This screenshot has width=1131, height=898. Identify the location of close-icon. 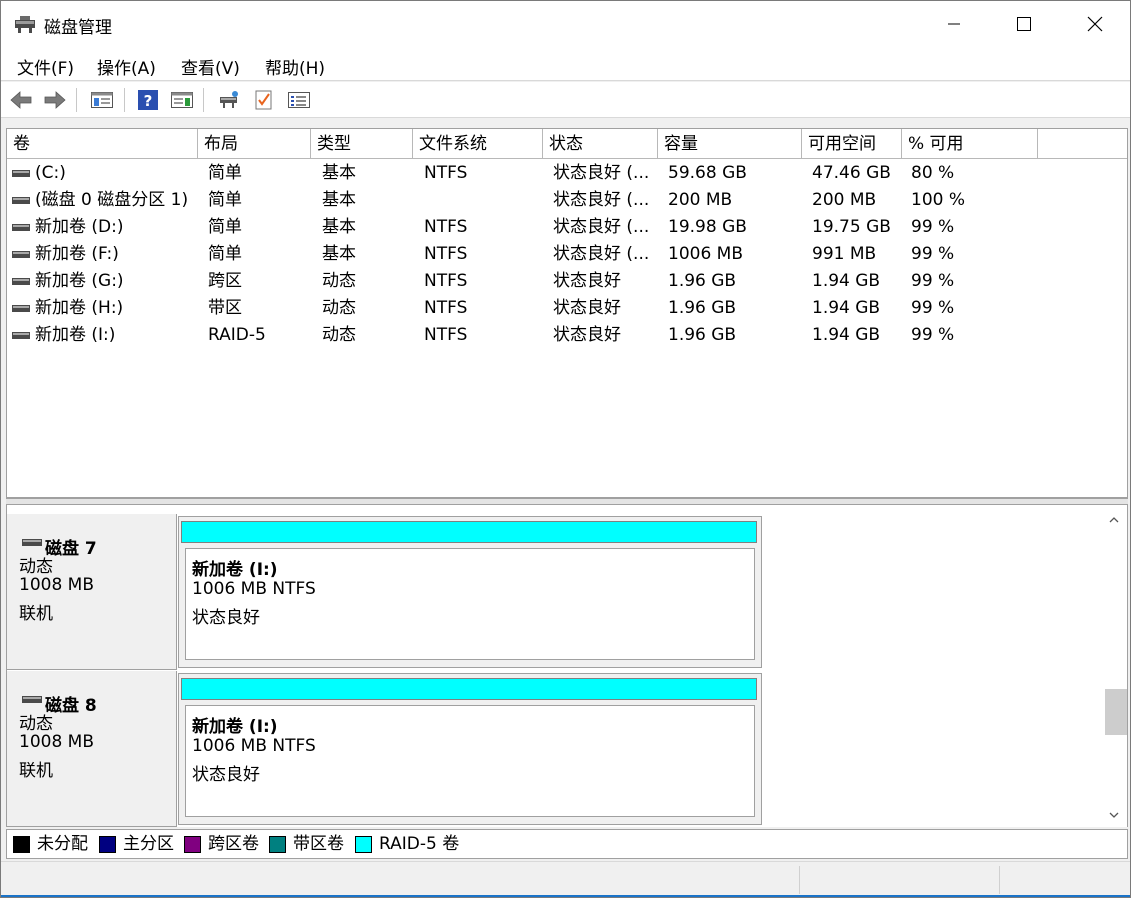
(1095, 24).